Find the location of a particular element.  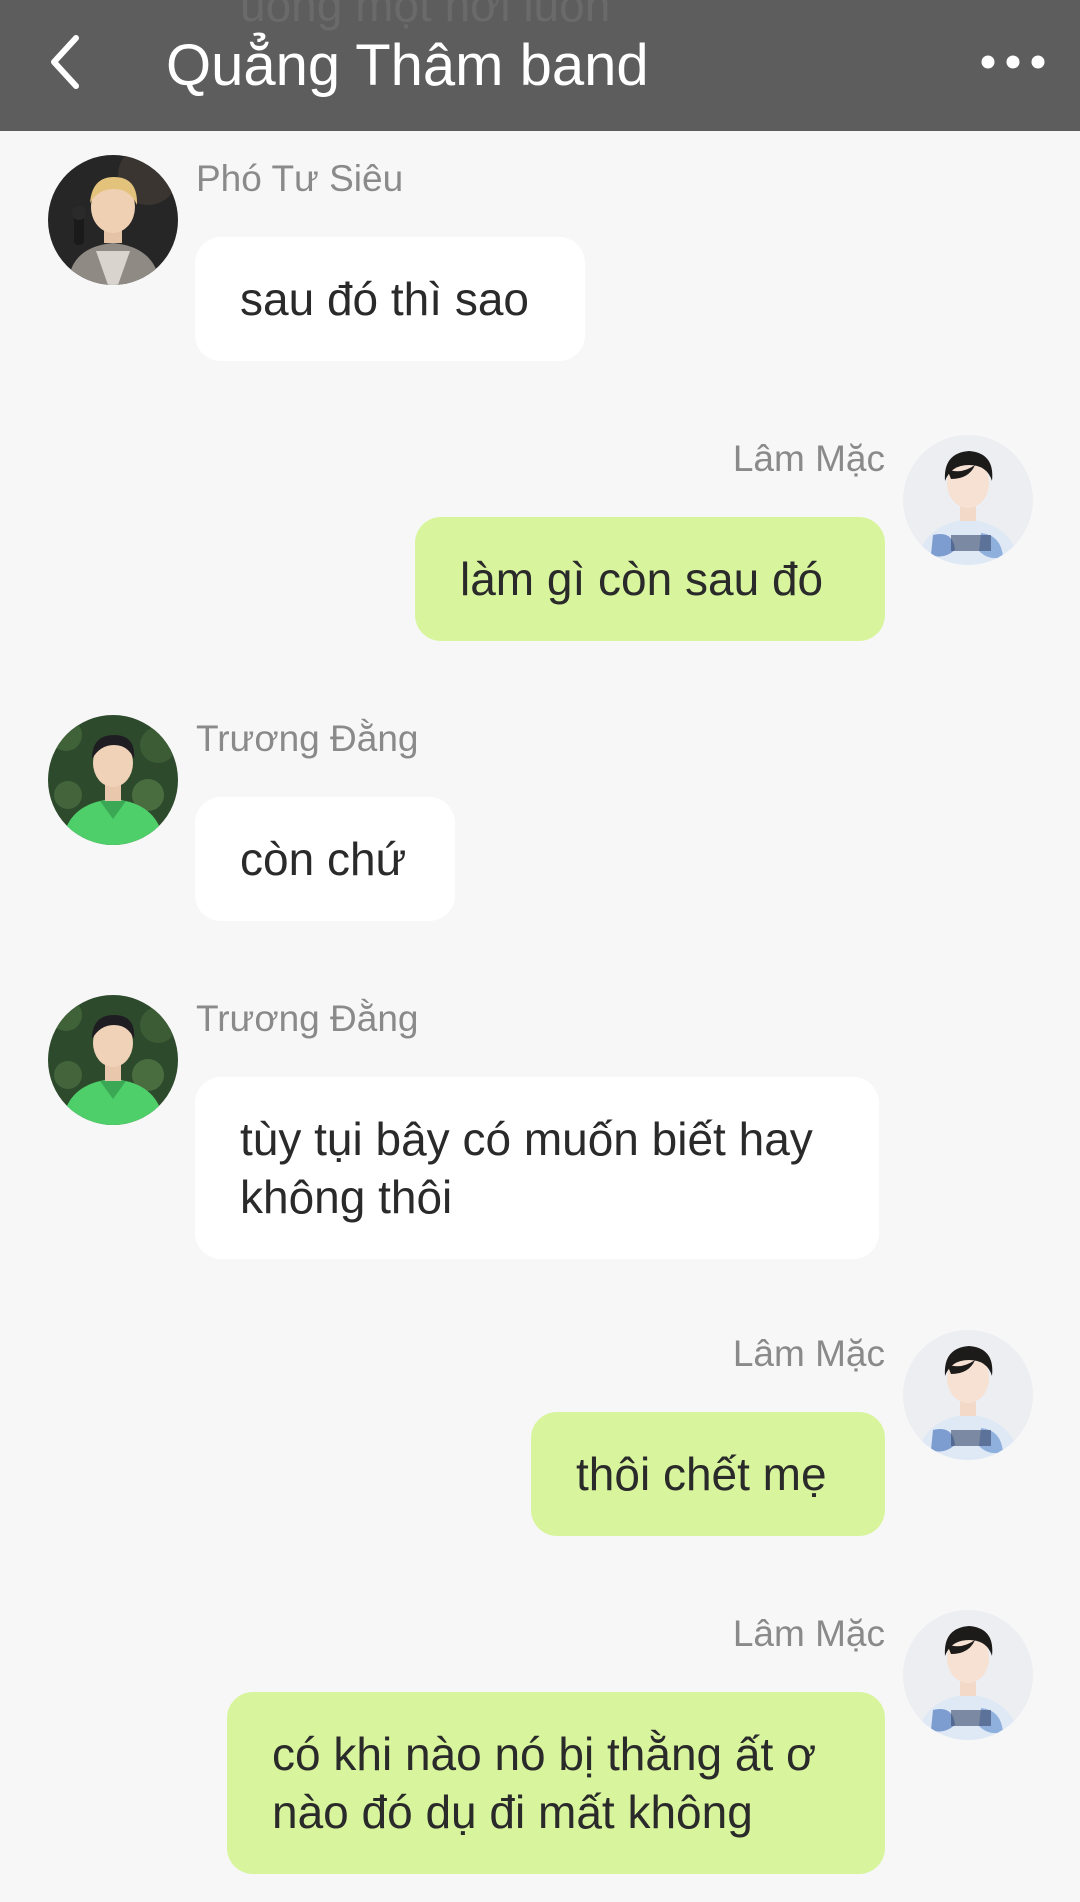

message-bubble: thôi chết mẹ is located at coordinates (708, 1474).